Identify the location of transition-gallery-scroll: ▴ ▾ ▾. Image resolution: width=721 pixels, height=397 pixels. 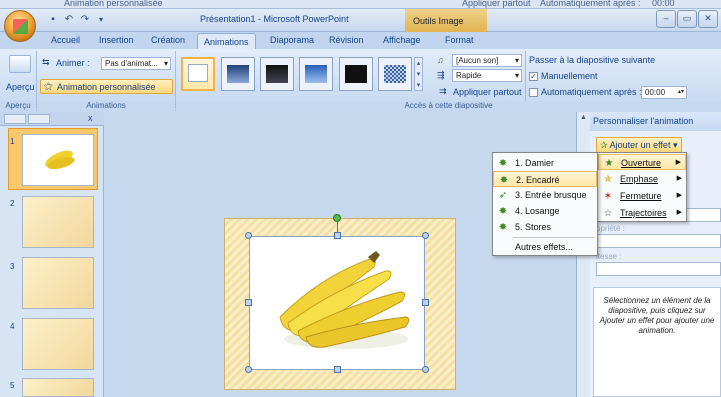
(418, 74).